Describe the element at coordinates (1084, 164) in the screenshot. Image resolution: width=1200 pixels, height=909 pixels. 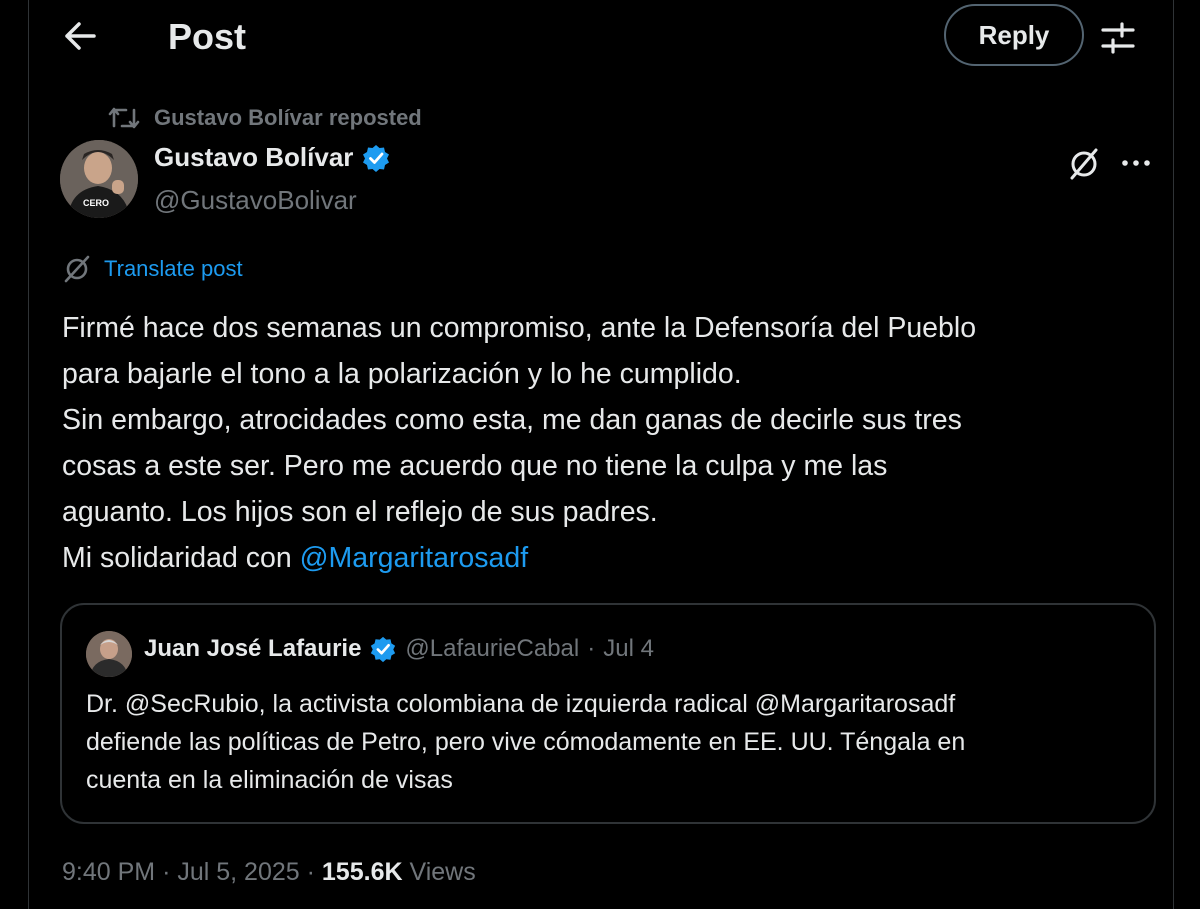
I see `grok-icon` at that location.